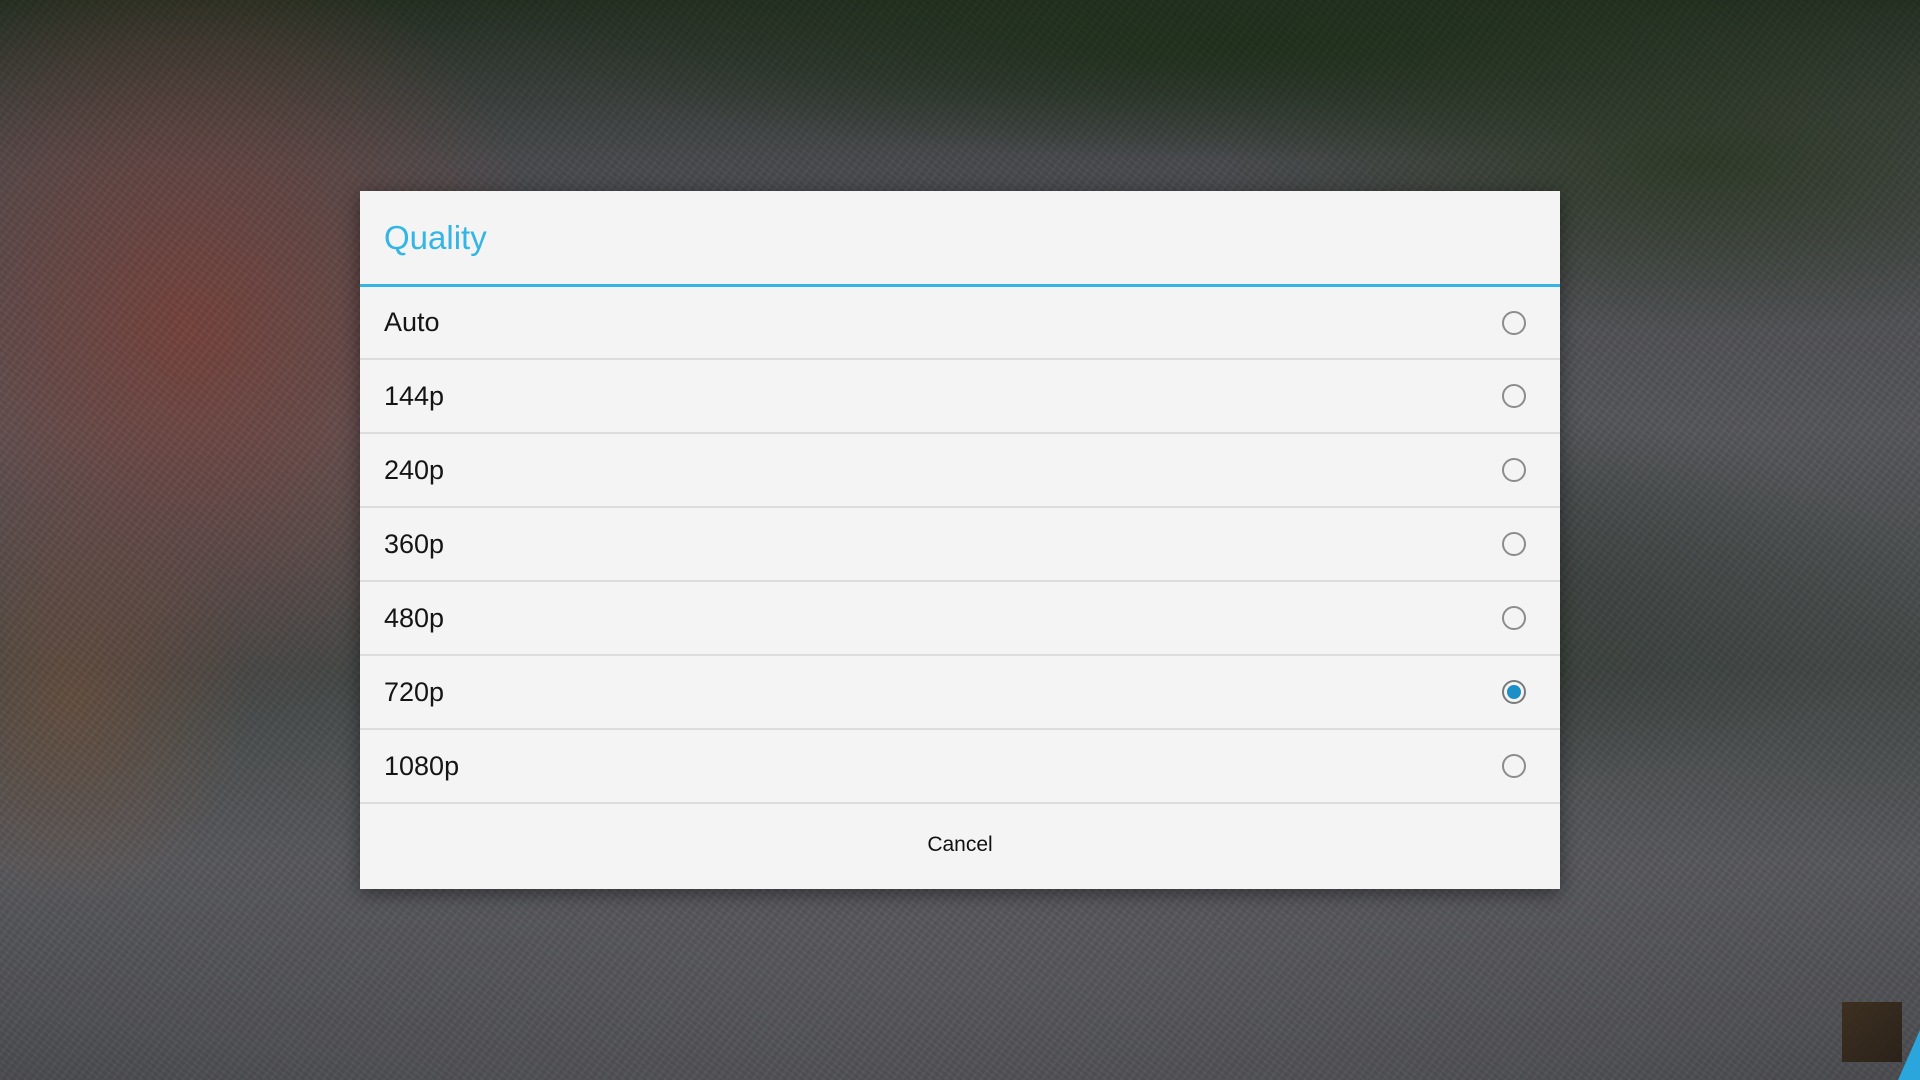 Image resolution: width=1920 pixels, height=1080 pixels. What do you see at coordinates (412, 322) in the screenshot?
I see `option-label: Auto` at bounding box center [412, 322].